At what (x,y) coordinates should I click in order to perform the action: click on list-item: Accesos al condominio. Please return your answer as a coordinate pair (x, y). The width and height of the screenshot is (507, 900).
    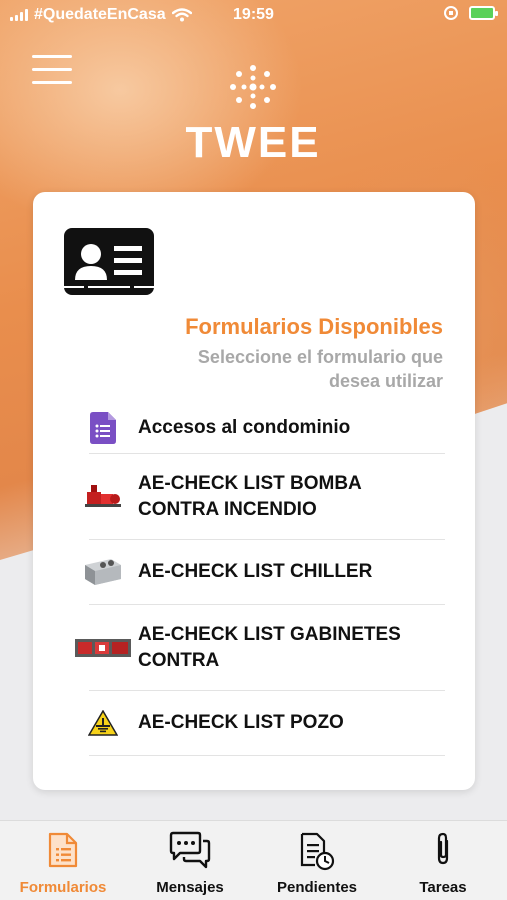
    Looking at the image, I should click on (267, 428).